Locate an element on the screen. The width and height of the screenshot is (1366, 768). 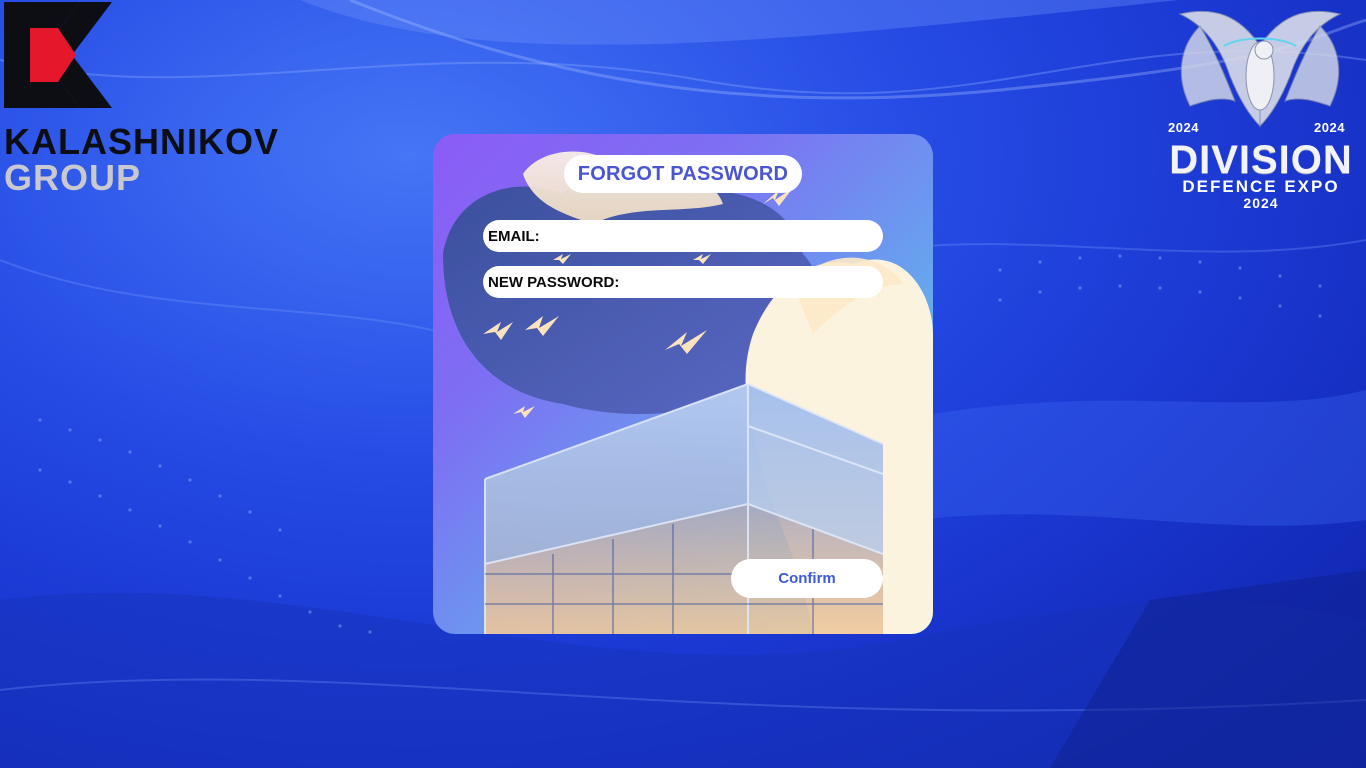
expo-year-bottom: 2024 is located at coordinates (1261, 203).